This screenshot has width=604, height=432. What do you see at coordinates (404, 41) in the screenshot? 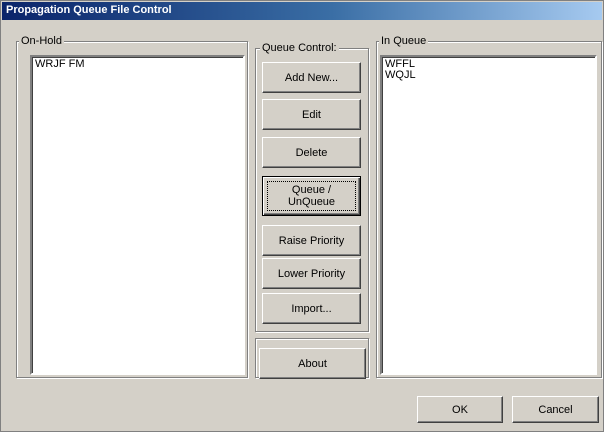
I see `in-queue-label: In Queue` at bounding box center [404, 41].